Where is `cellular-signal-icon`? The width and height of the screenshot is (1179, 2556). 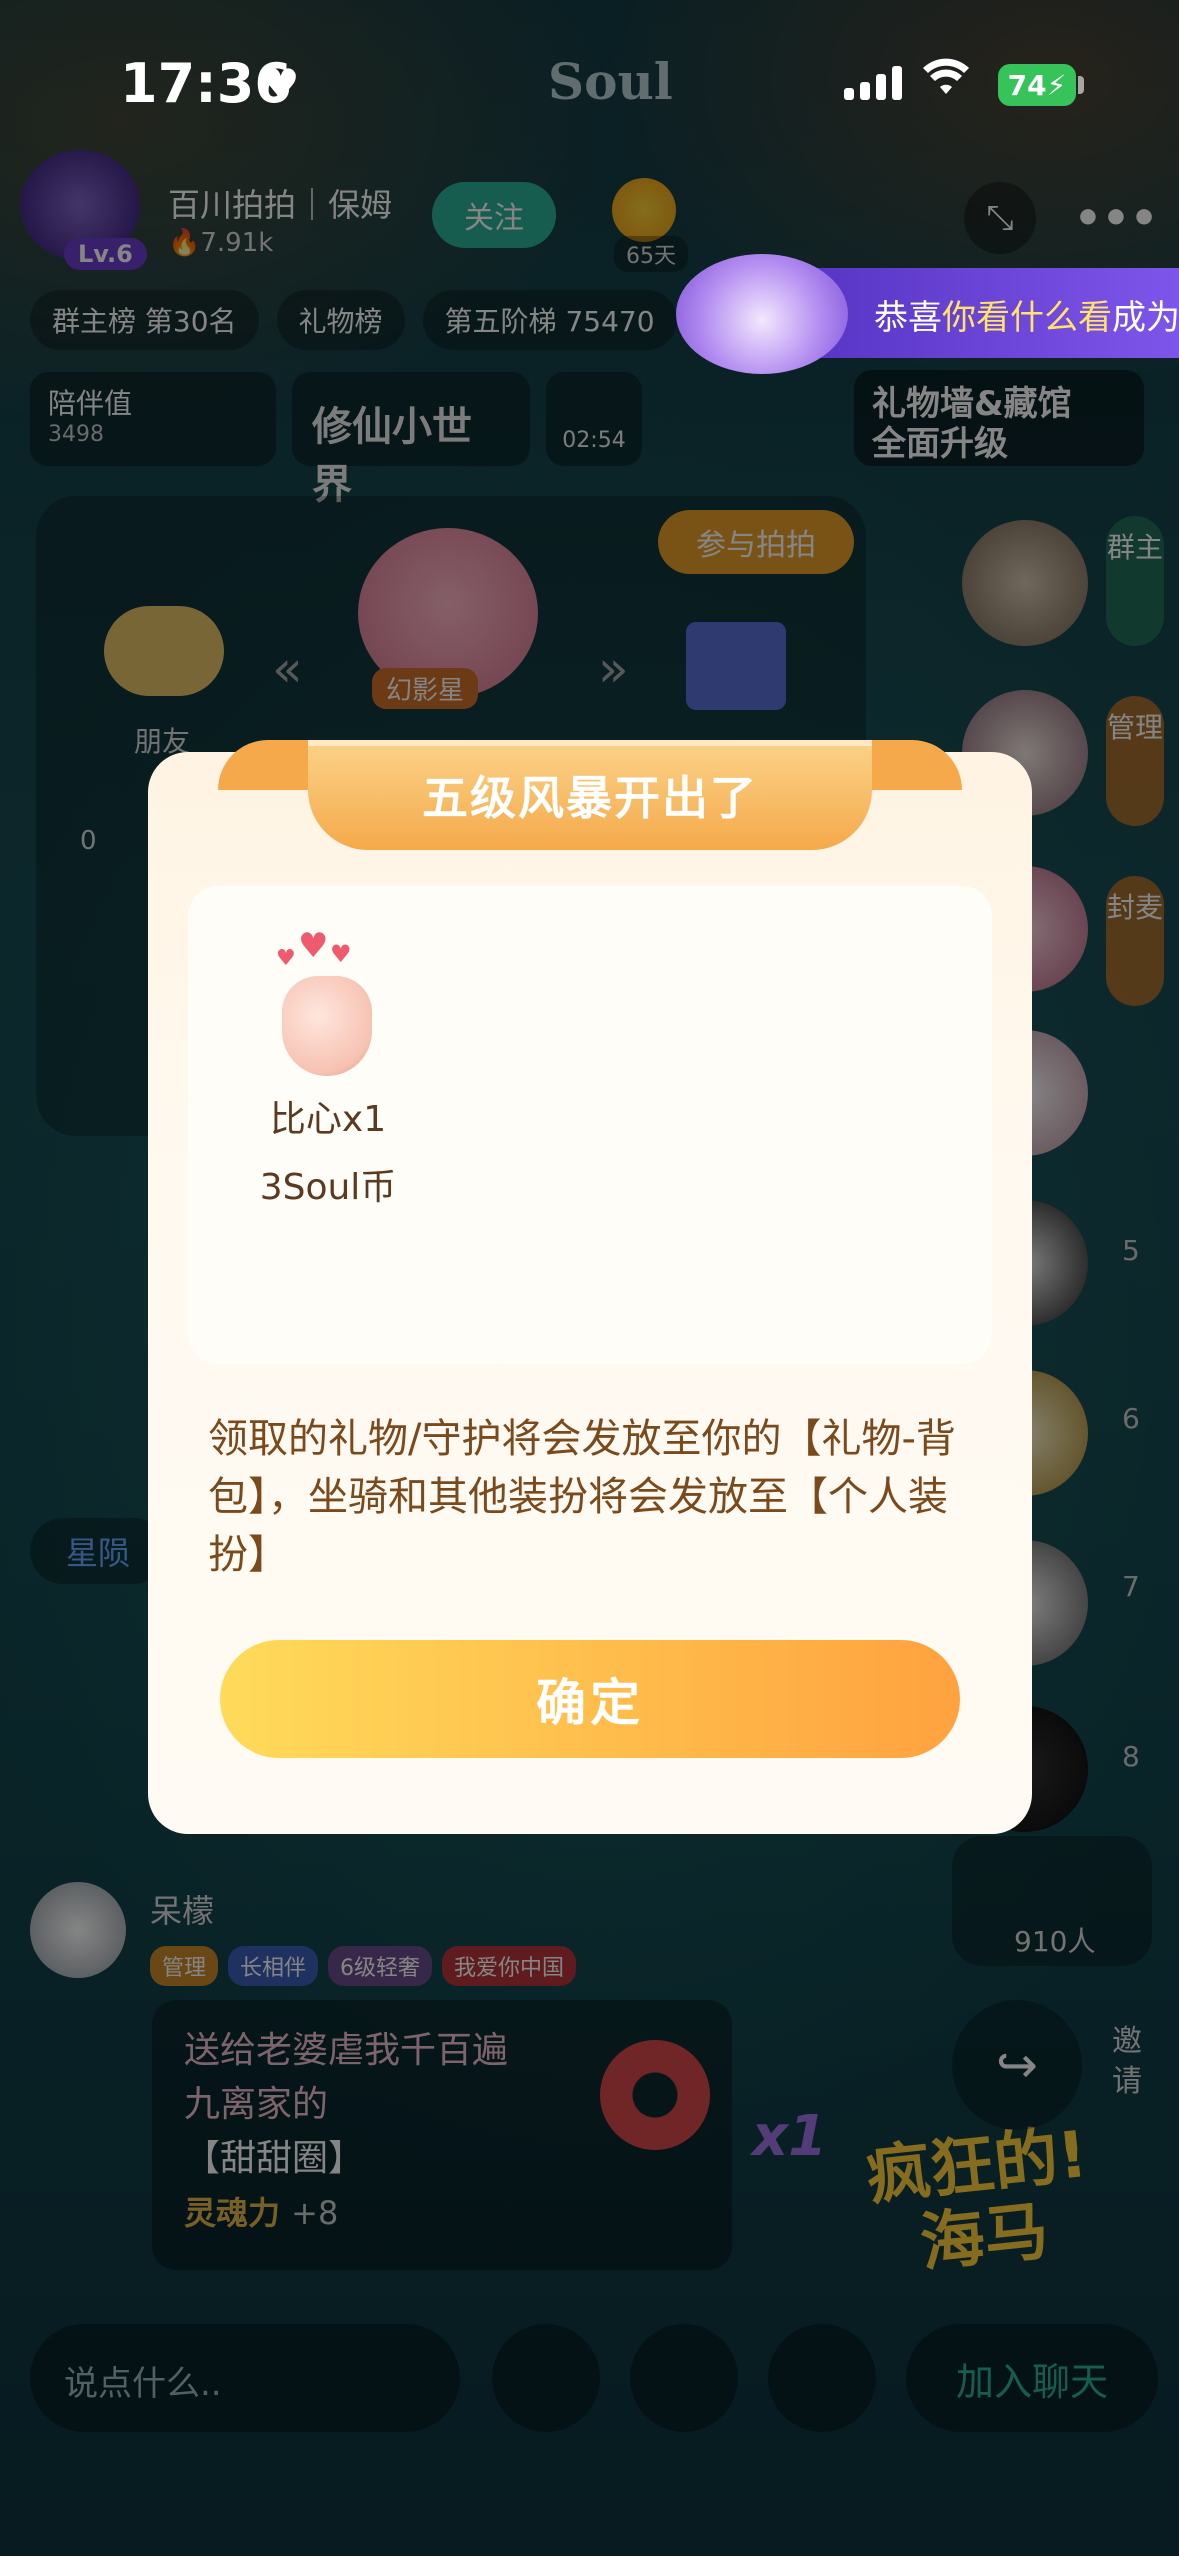
cellular-signal-icon is located at coordinates (873, 83).